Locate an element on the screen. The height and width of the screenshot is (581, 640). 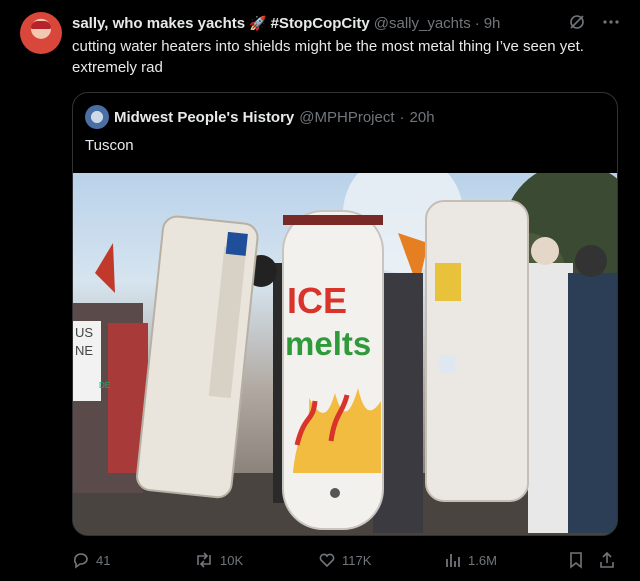
repost-button: 10K is located at coordinates (218, 560).